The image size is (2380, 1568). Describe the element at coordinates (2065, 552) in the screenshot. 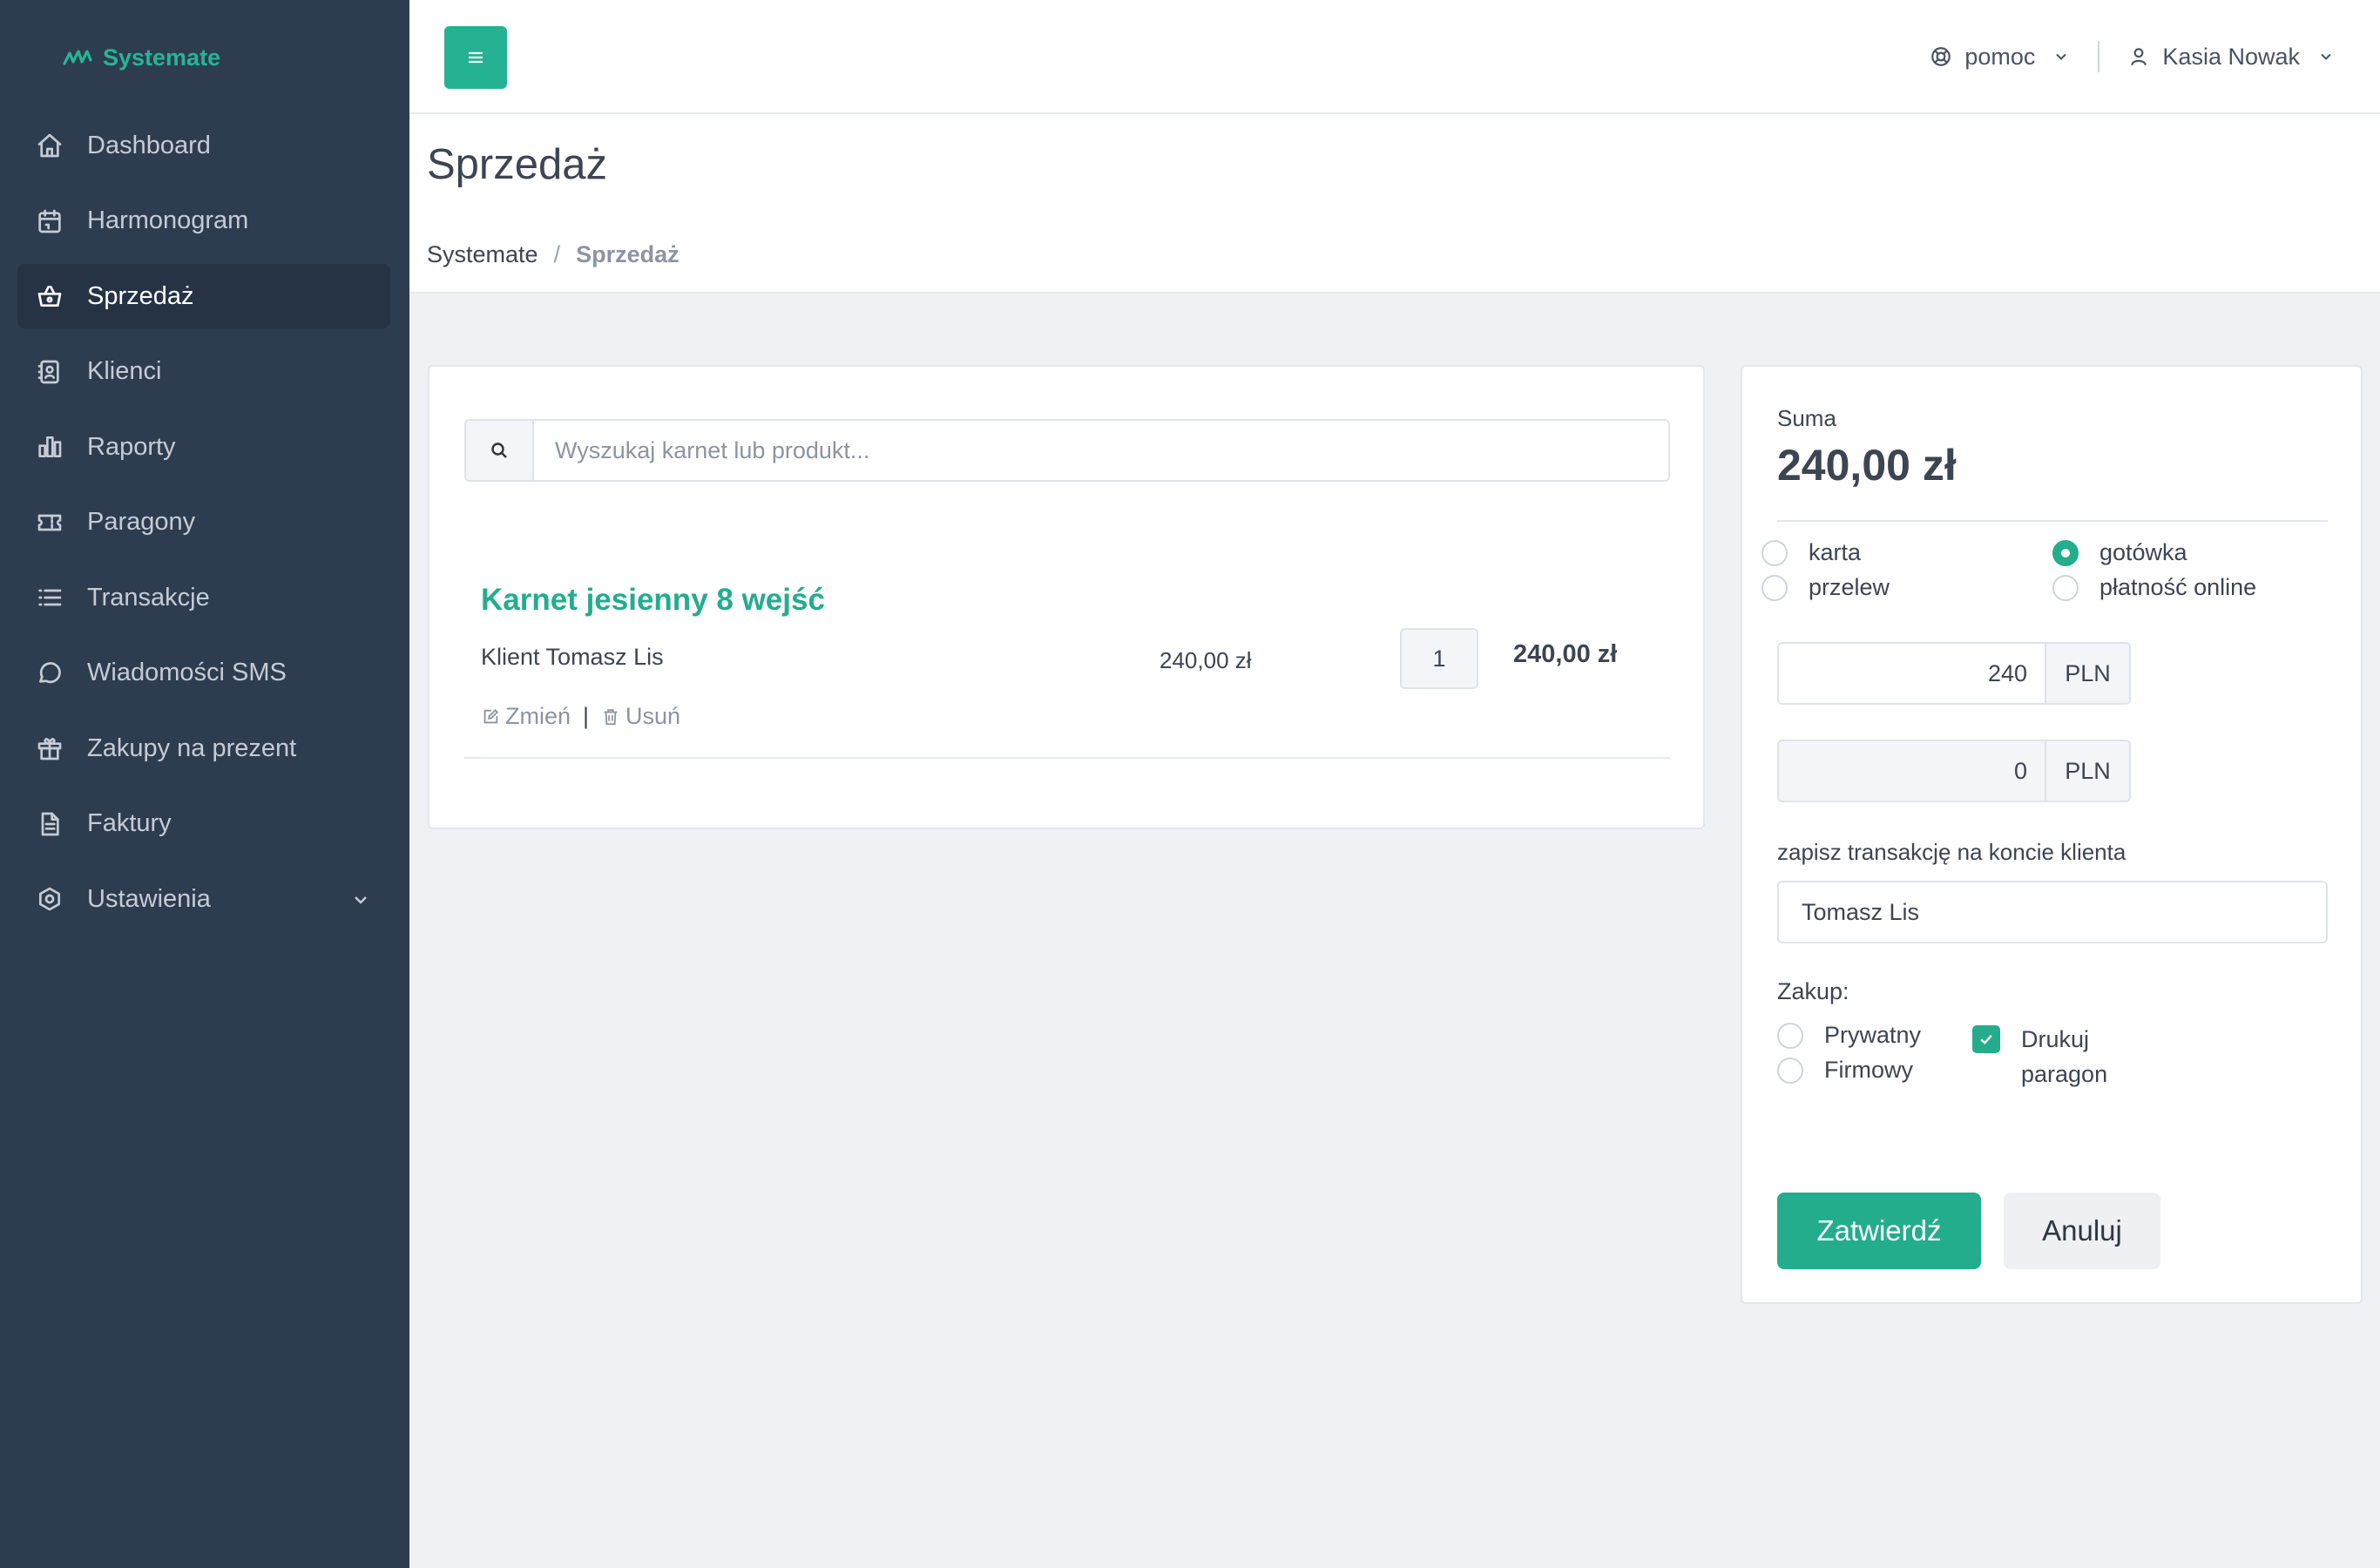

I see `radio-gotowka` at that location.